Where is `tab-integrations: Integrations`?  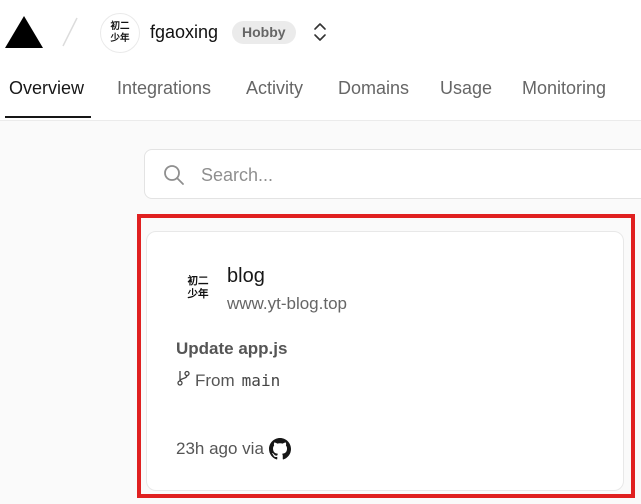 tab-integrations: Integrations is located at coordinates (164, 88).